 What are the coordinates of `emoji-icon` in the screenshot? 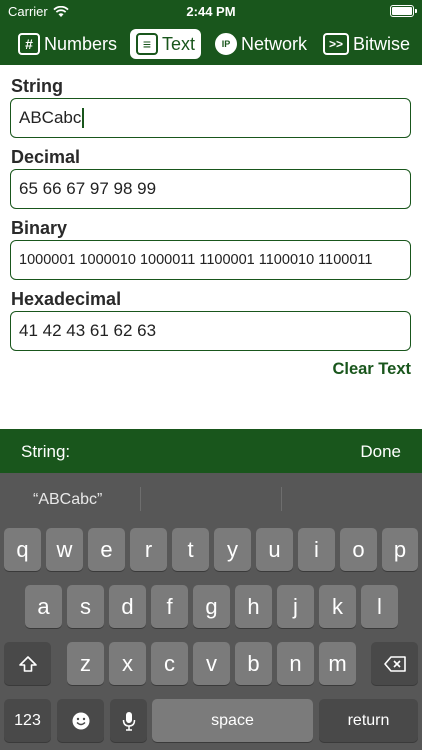 It's located at (80, 720).